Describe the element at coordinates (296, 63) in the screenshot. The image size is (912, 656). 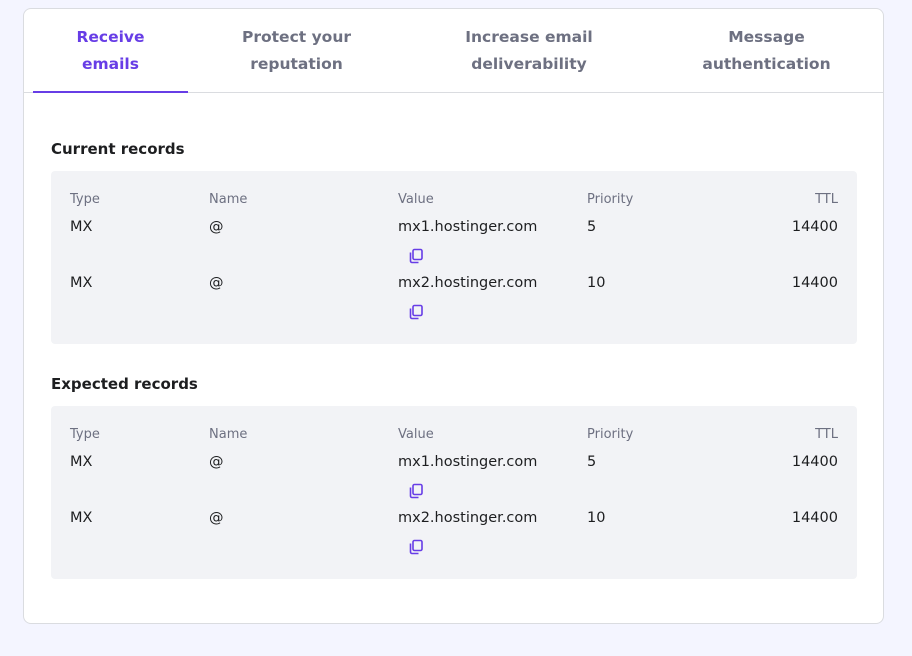
I see `tab-label-line2: reputation` at that location.